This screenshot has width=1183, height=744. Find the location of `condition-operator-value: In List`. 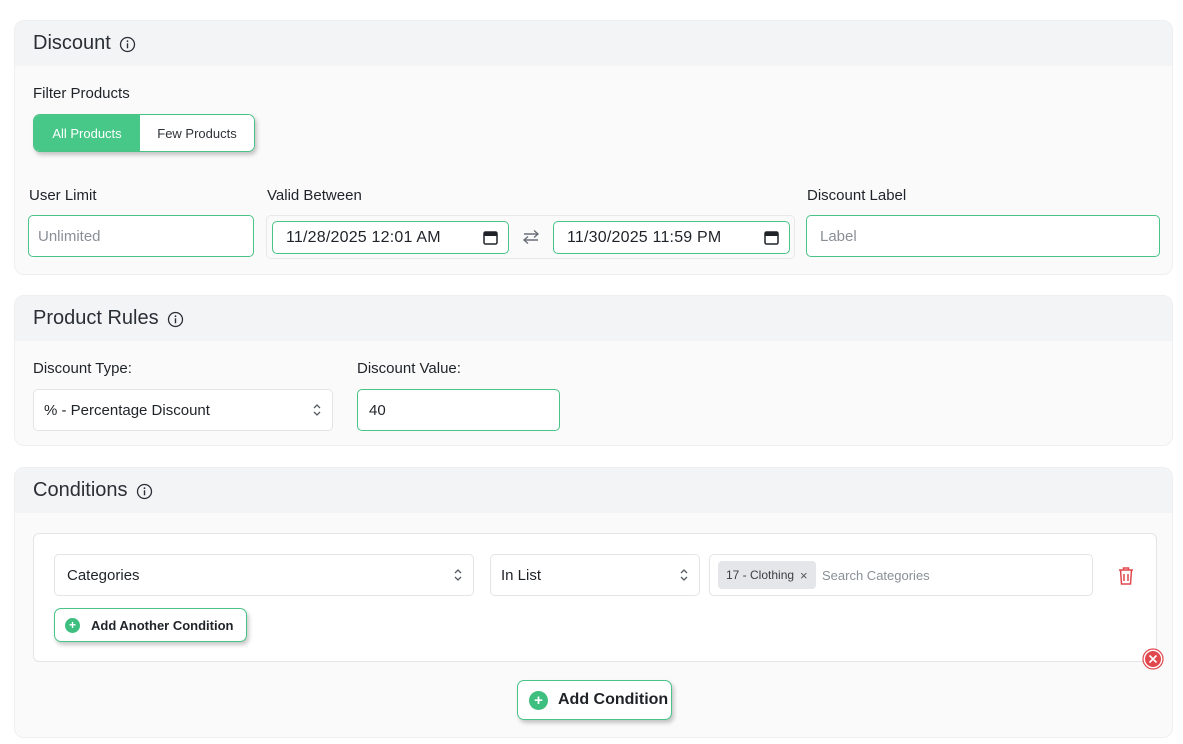

condition-operator-value: In List is located at coordinates (521, 575).